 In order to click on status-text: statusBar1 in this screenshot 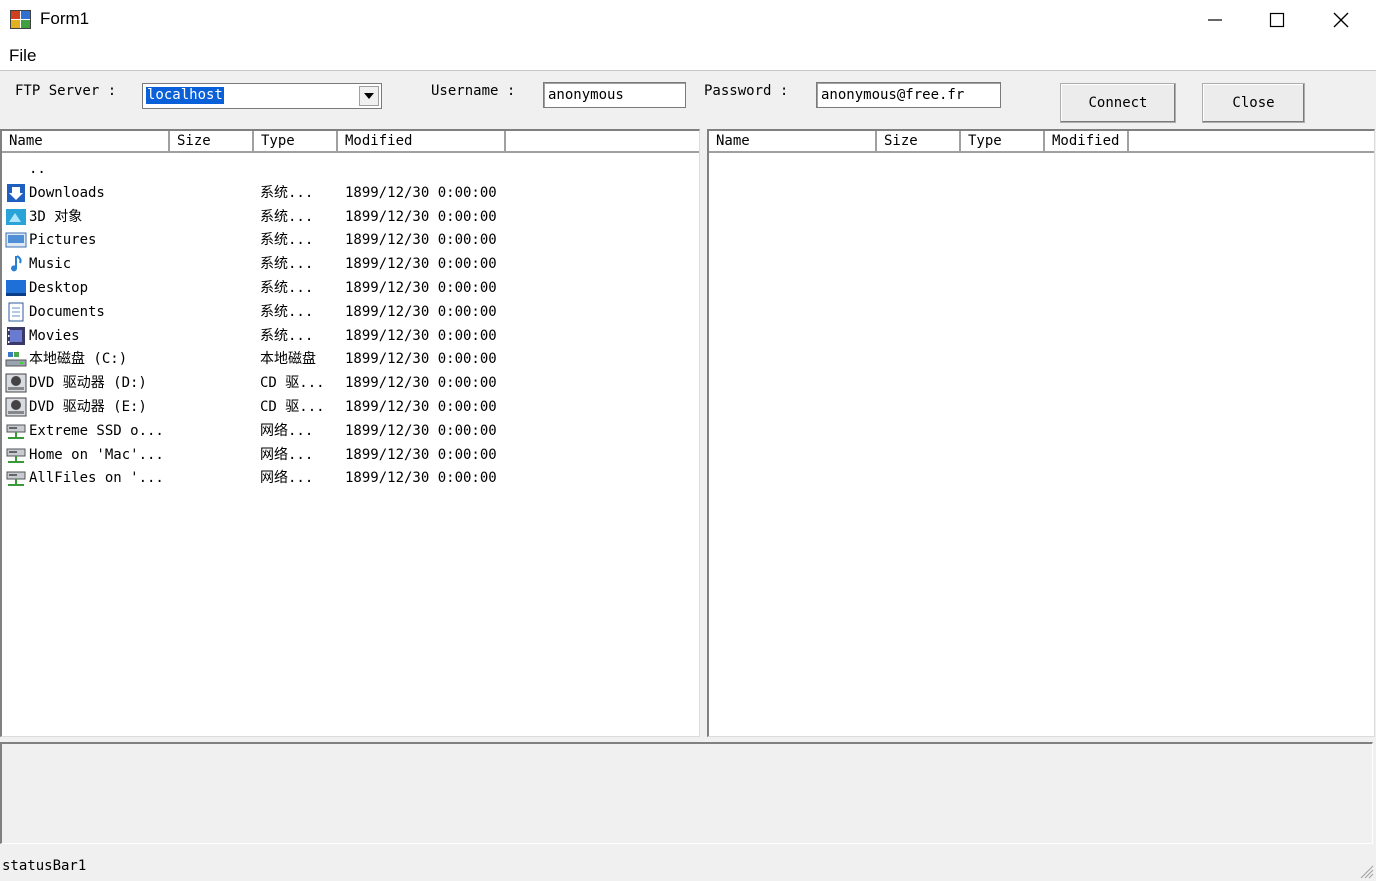, I will do `click(44, 866)`.